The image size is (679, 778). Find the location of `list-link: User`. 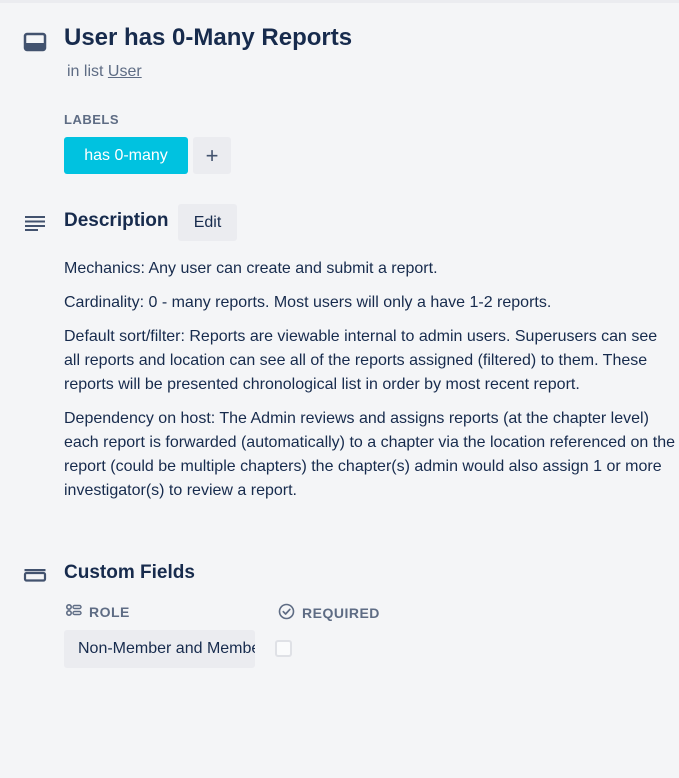

list-link: User is located at coordinates (125, 71).